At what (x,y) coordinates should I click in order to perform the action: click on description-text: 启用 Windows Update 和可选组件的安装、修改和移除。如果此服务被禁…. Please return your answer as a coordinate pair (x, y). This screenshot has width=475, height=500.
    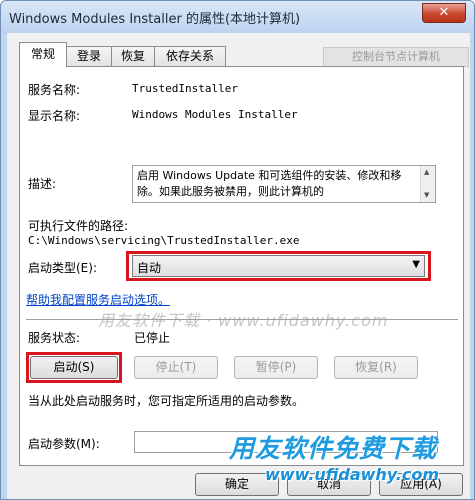
    Looking at the image, I should click on (269, 183).